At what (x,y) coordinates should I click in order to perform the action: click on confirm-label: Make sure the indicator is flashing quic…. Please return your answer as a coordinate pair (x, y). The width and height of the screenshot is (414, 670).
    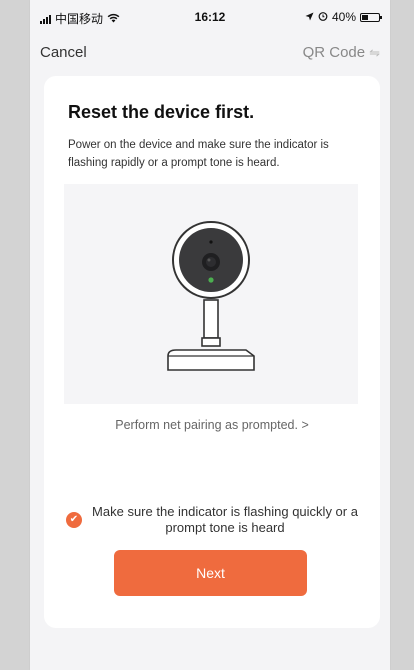
    Looking at the image, I should click on (225, 519).